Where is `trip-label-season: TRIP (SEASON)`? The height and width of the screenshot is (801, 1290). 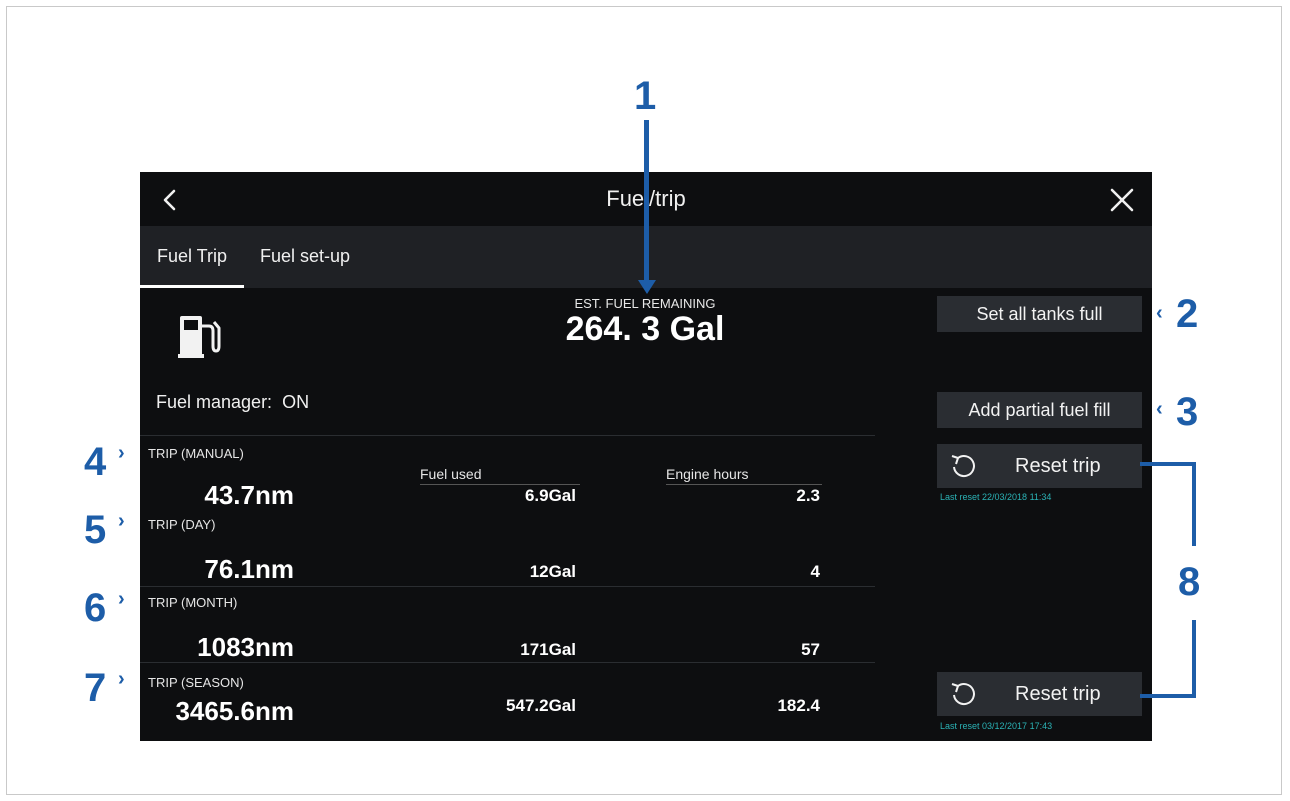 trip-label-season: TRIP (SEASON) is located at coordinates (196, 682).